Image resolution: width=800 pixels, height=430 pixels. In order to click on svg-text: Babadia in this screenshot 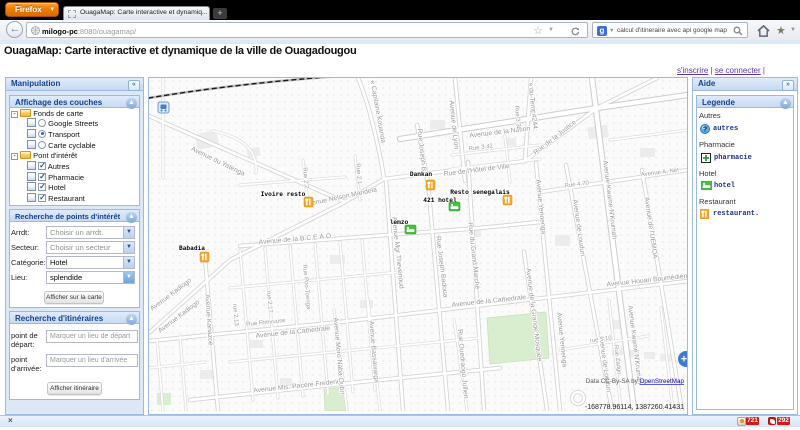, I will do `click(192, 248)`.